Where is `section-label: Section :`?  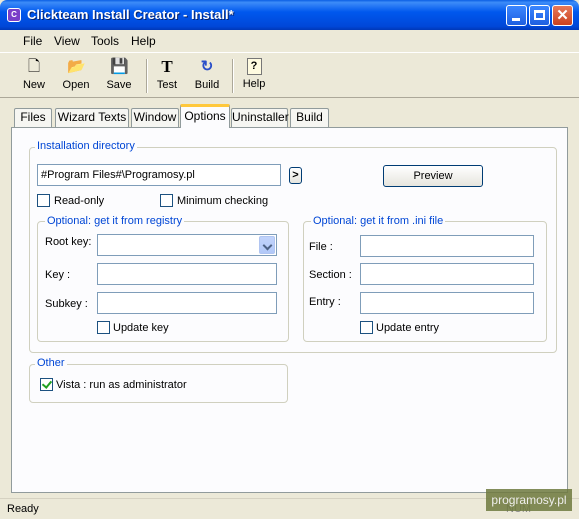 section-label: Section : is located at coordinates (330, 275).